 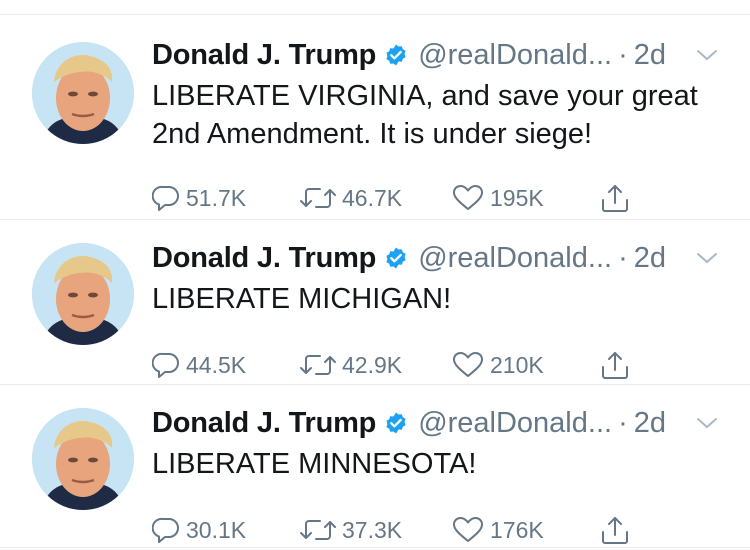 I want to click on reply-count: 30.1K, so click(x=216, y=529).